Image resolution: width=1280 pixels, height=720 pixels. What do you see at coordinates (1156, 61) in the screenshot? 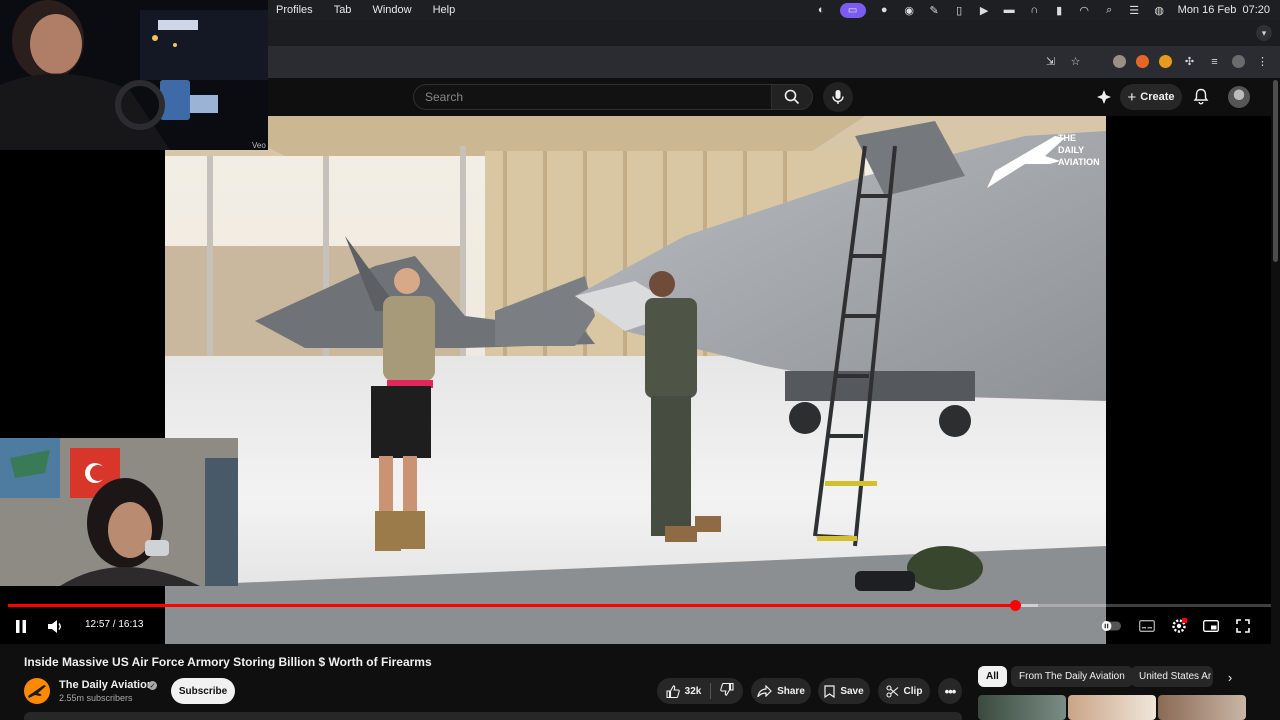
I see `extensions-area: ⇲ ☆ ✣ ≡ ⋮` at bounding box center [1156, 61].